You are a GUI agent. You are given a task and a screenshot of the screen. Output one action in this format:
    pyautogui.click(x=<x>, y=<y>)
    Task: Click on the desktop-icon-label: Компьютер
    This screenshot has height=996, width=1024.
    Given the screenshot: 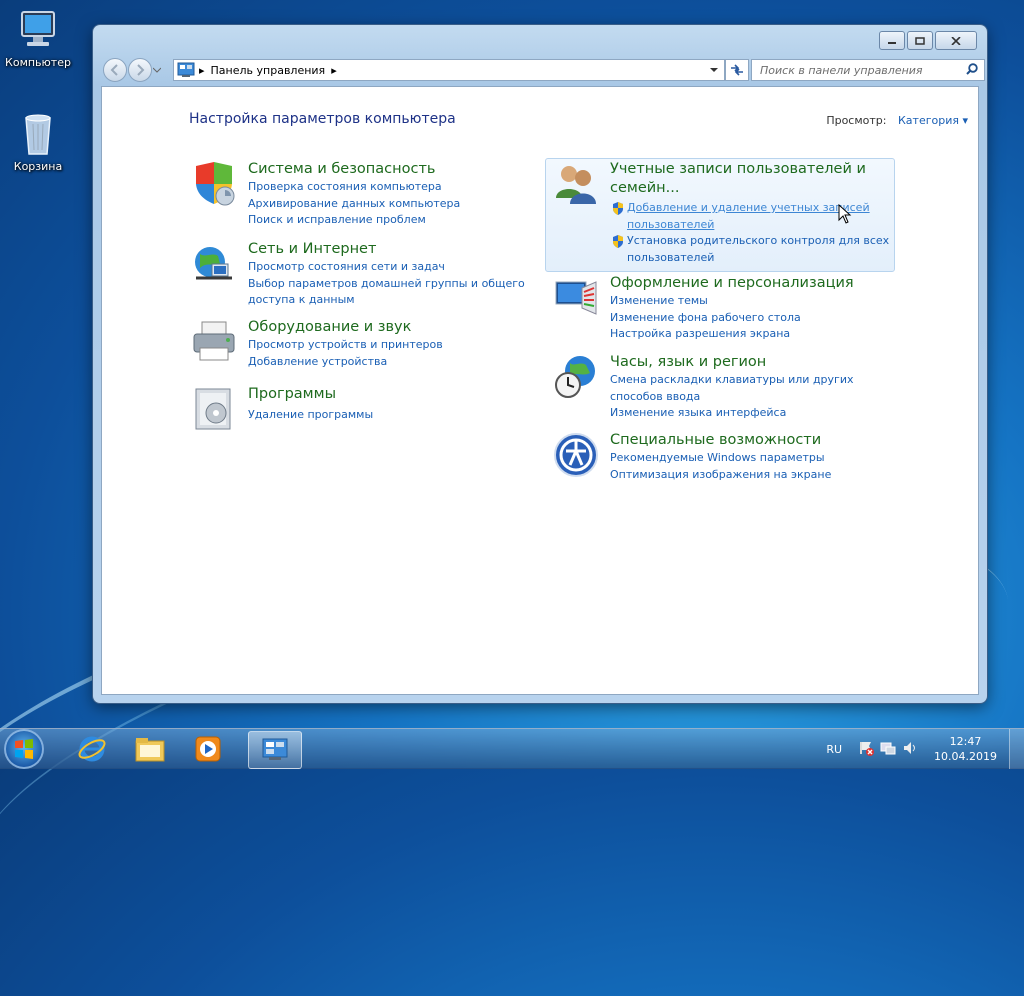 What is the action you would take?
    pyautogui.click(x=38, y=62)
    